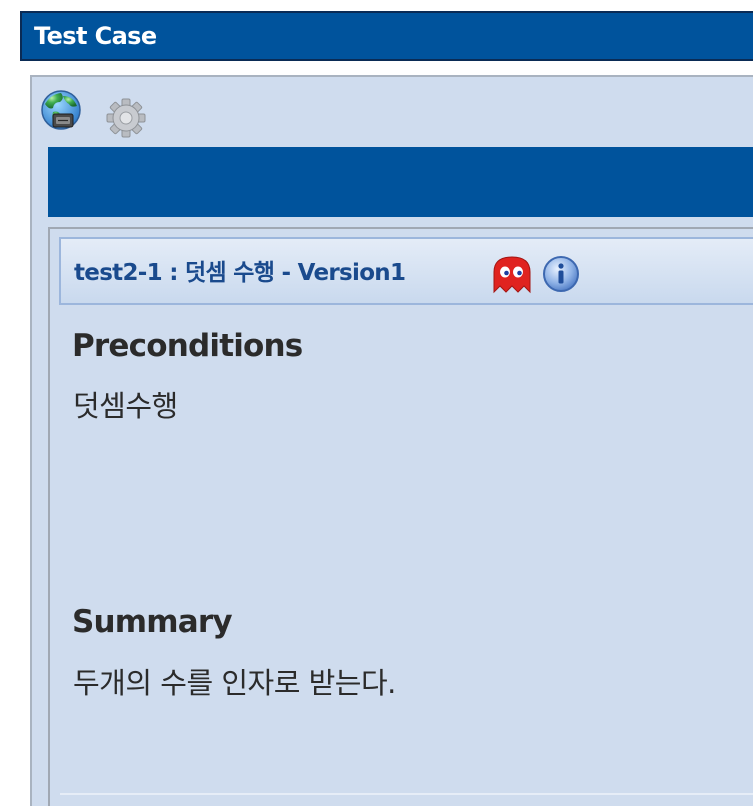 The image size is (753, 806). I want to click on edit-globe-icon, so click(62, 111).